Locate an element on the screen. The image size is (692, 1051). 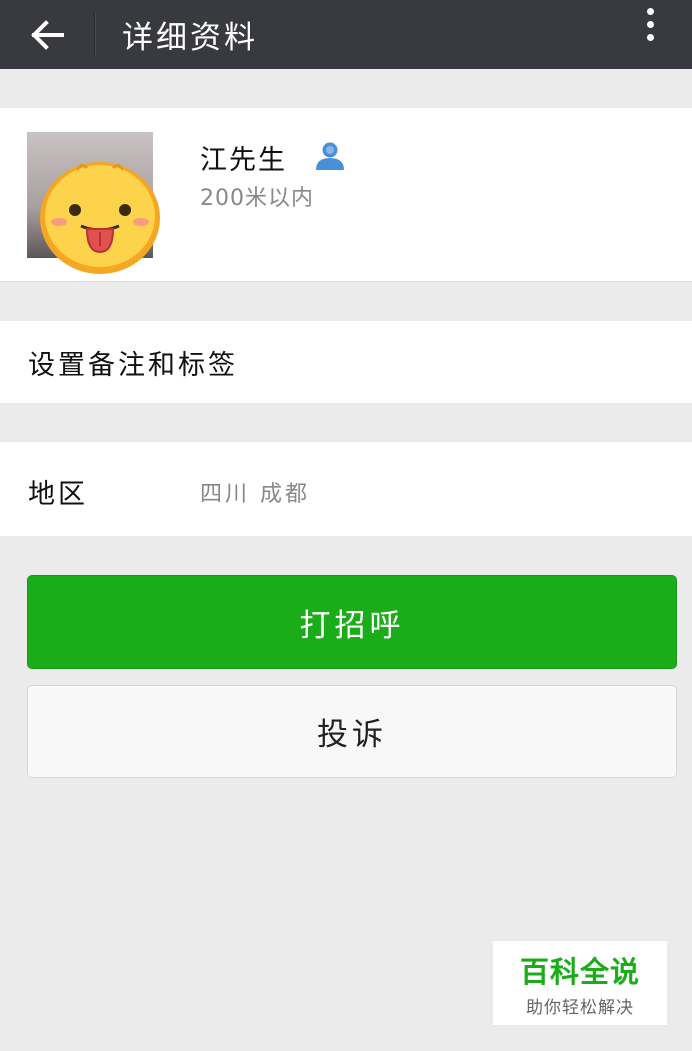
remark-row: 设置备注和标签 is located at coordinates (346, 362).